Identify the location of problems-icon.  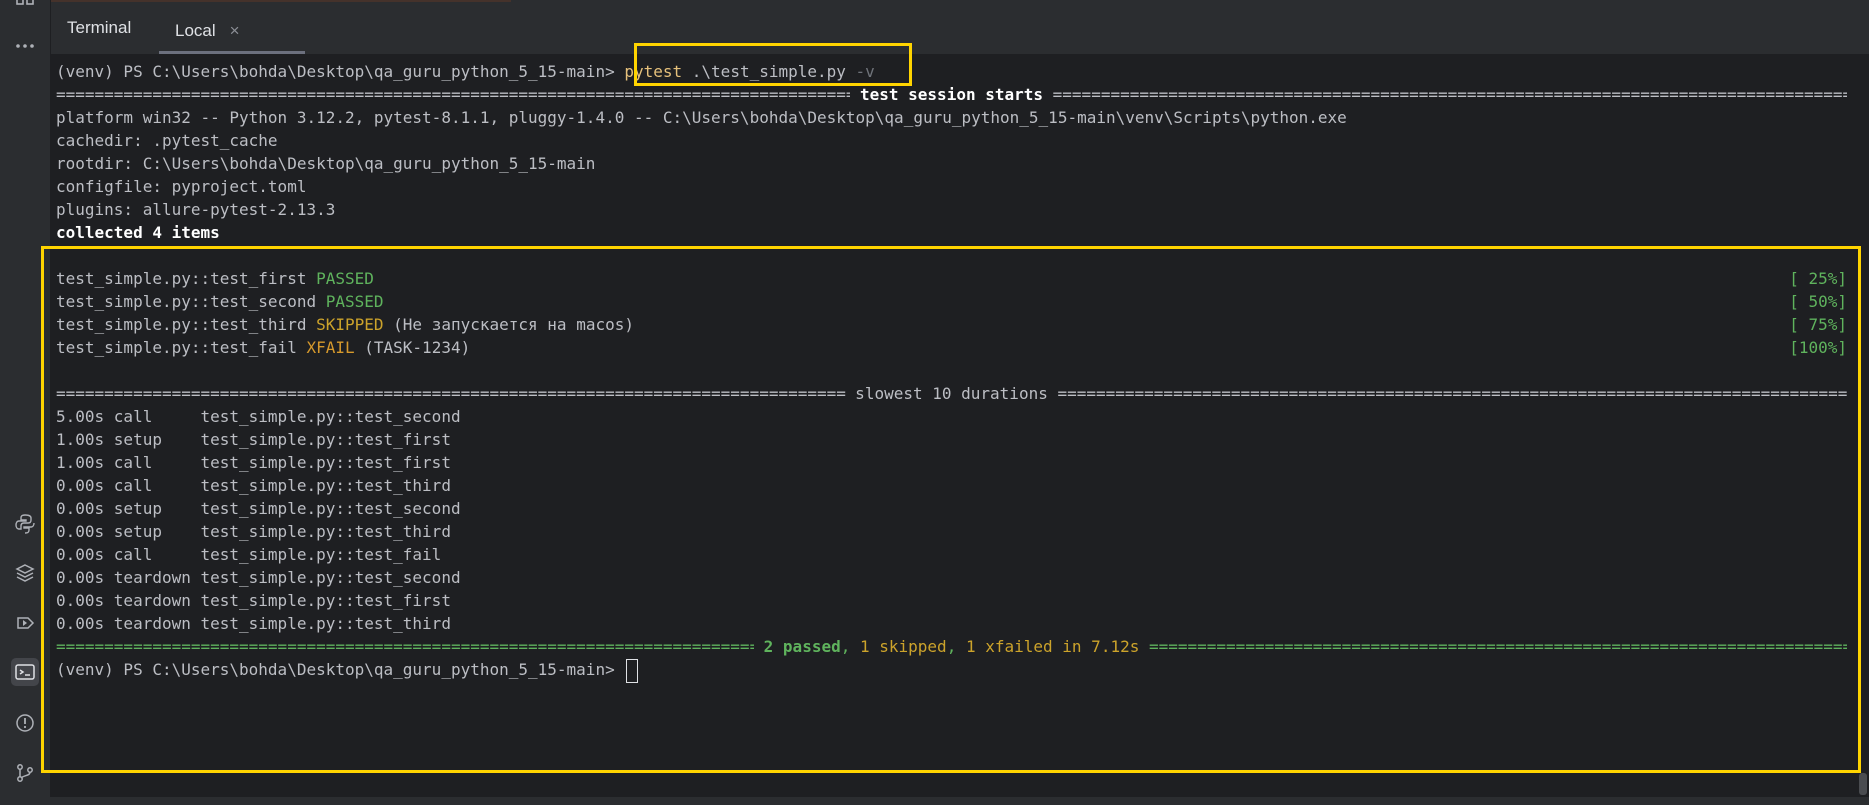
(25, 723).